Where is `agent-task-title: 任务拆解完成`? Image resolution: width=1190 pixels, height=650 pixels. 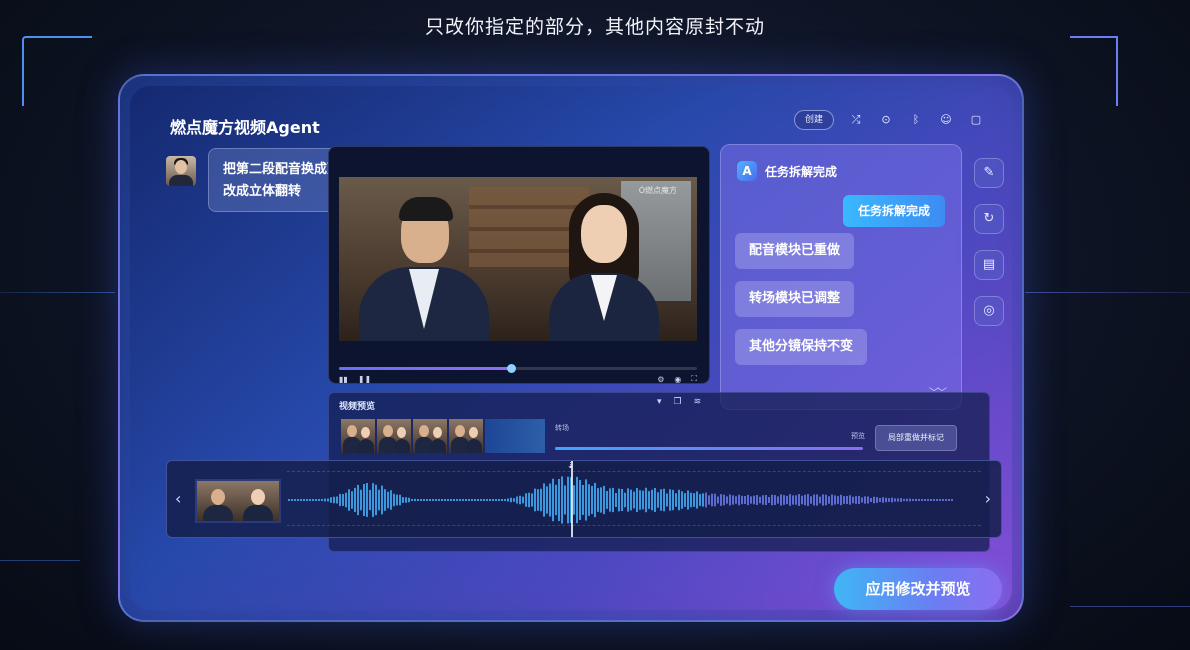
agent-task-title: 任务拆解完成 is located at coordinates (801, 171).